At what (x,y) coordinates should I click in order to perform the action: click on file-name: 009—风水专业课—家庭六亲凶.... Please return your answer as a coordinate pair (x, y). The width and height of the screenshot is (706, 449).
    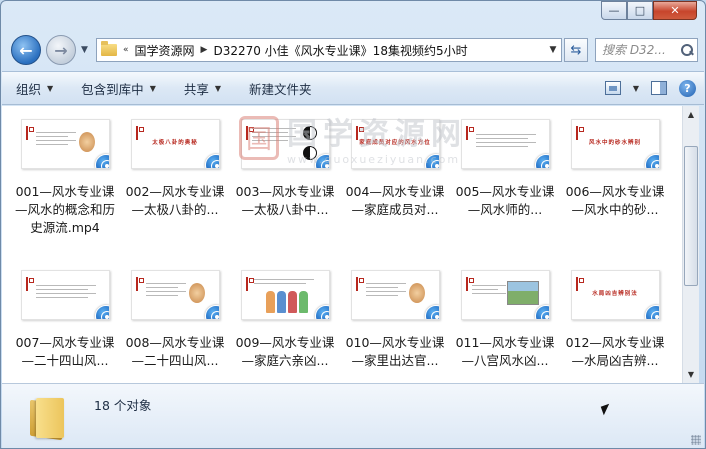
    Looking at the image, I should click on (285, 351).